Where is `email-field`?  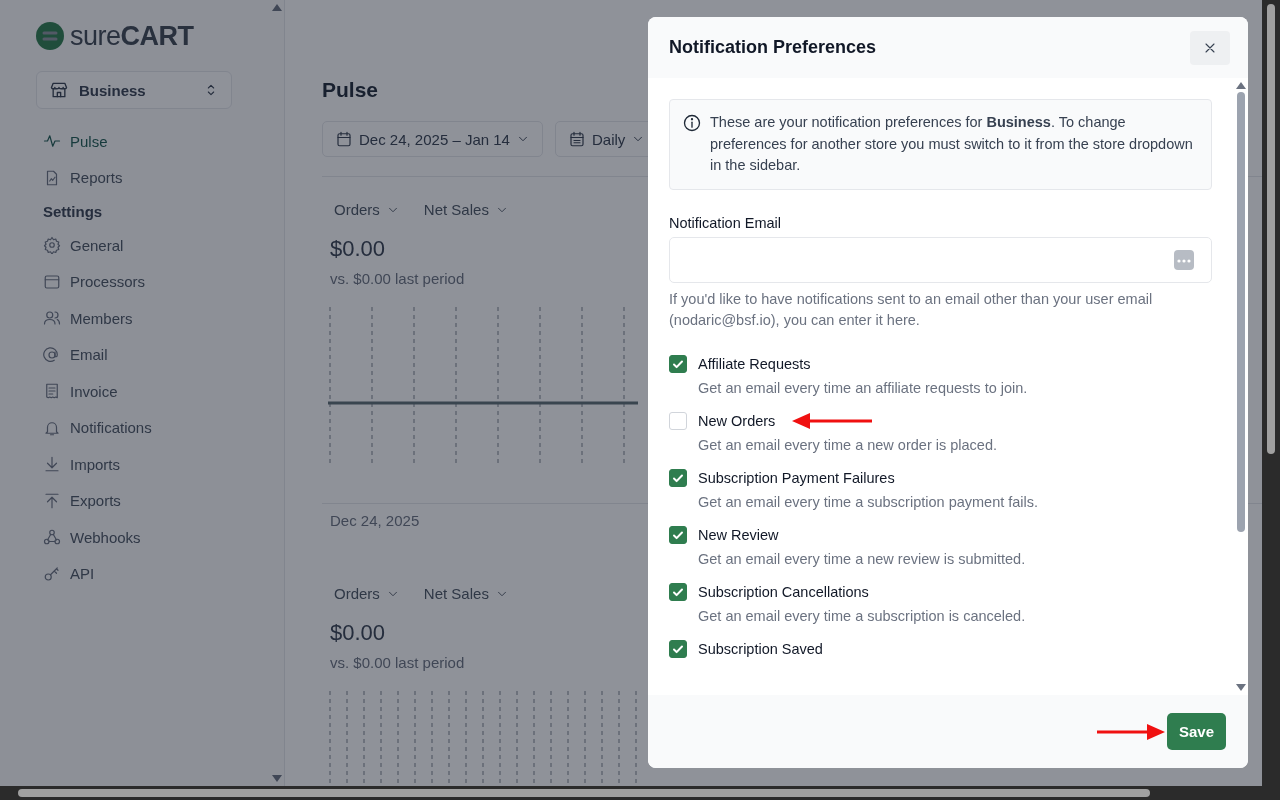
email-field is located at coordinates (940, 259).